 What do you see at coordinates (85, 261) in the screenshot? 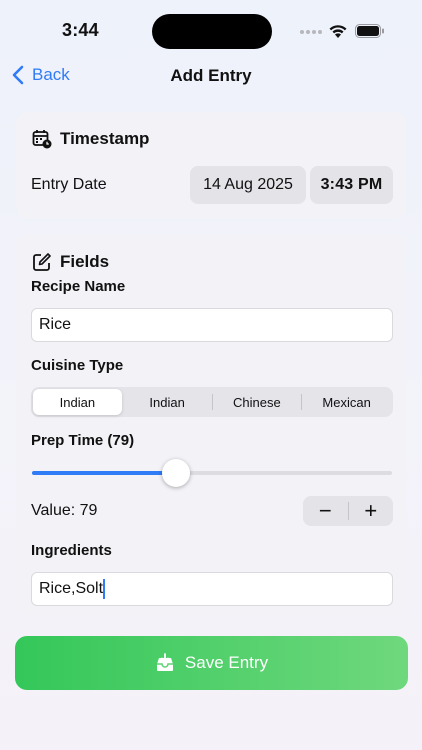
I see `fields-title: Fields` at bounding box center [85, 261].